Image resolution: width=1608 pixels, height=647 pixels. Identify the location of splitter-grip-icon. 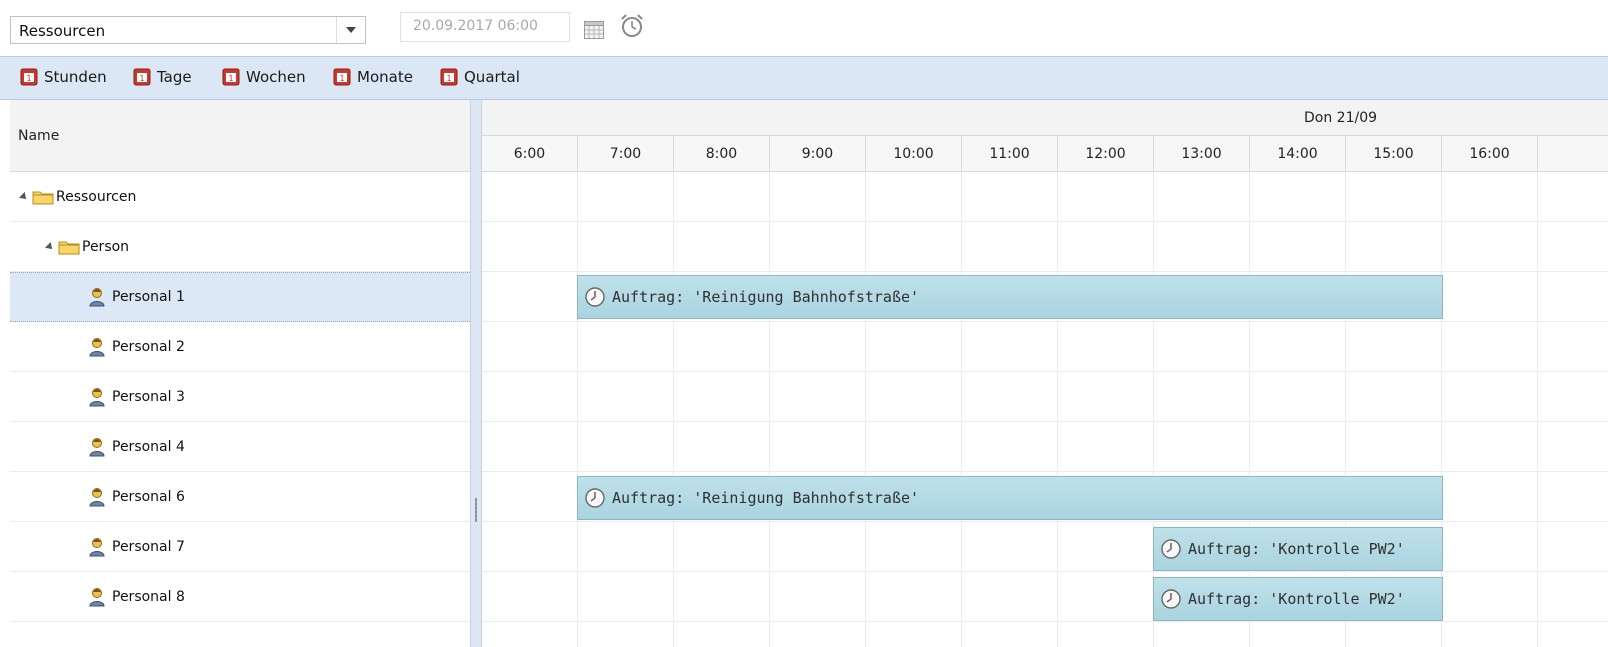
(476, 510).